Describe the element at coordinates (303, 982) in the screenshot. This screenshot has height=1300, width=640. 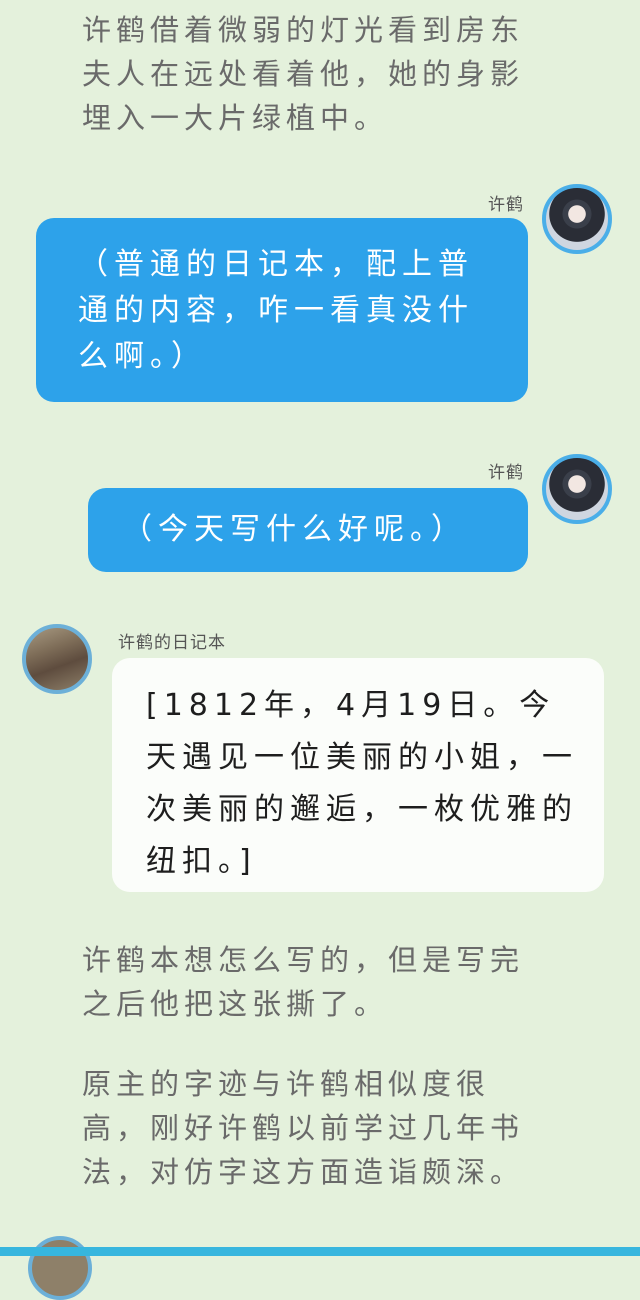
I see `narration-text: 许鹤本想怎么写的，但是写完之后他把这张撕了。` at that location.